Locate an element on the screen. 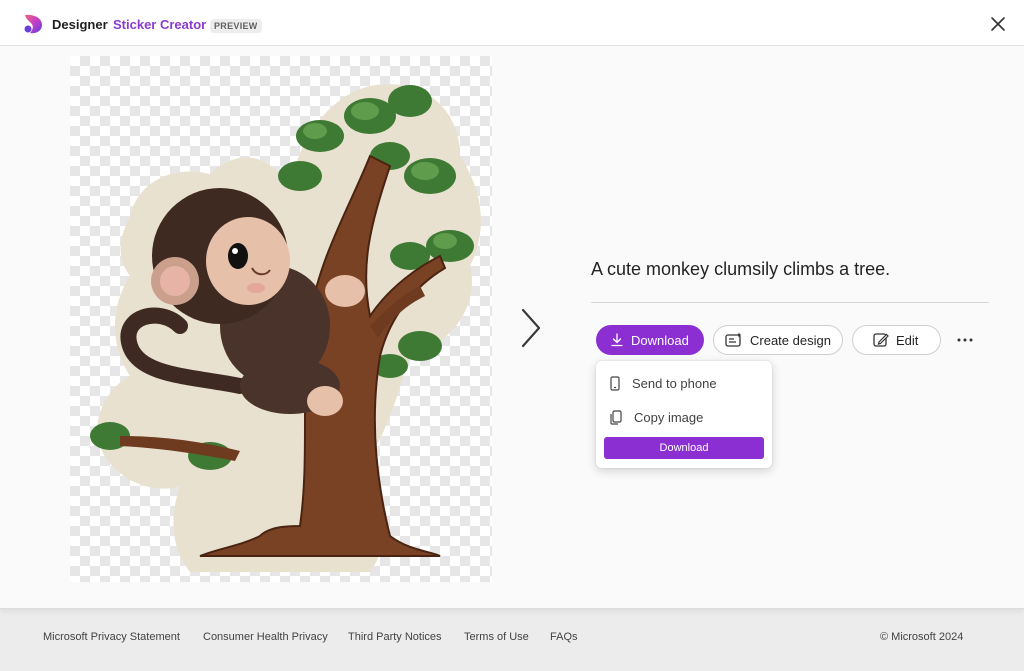  download-icon is located at coordinates (617, 340).